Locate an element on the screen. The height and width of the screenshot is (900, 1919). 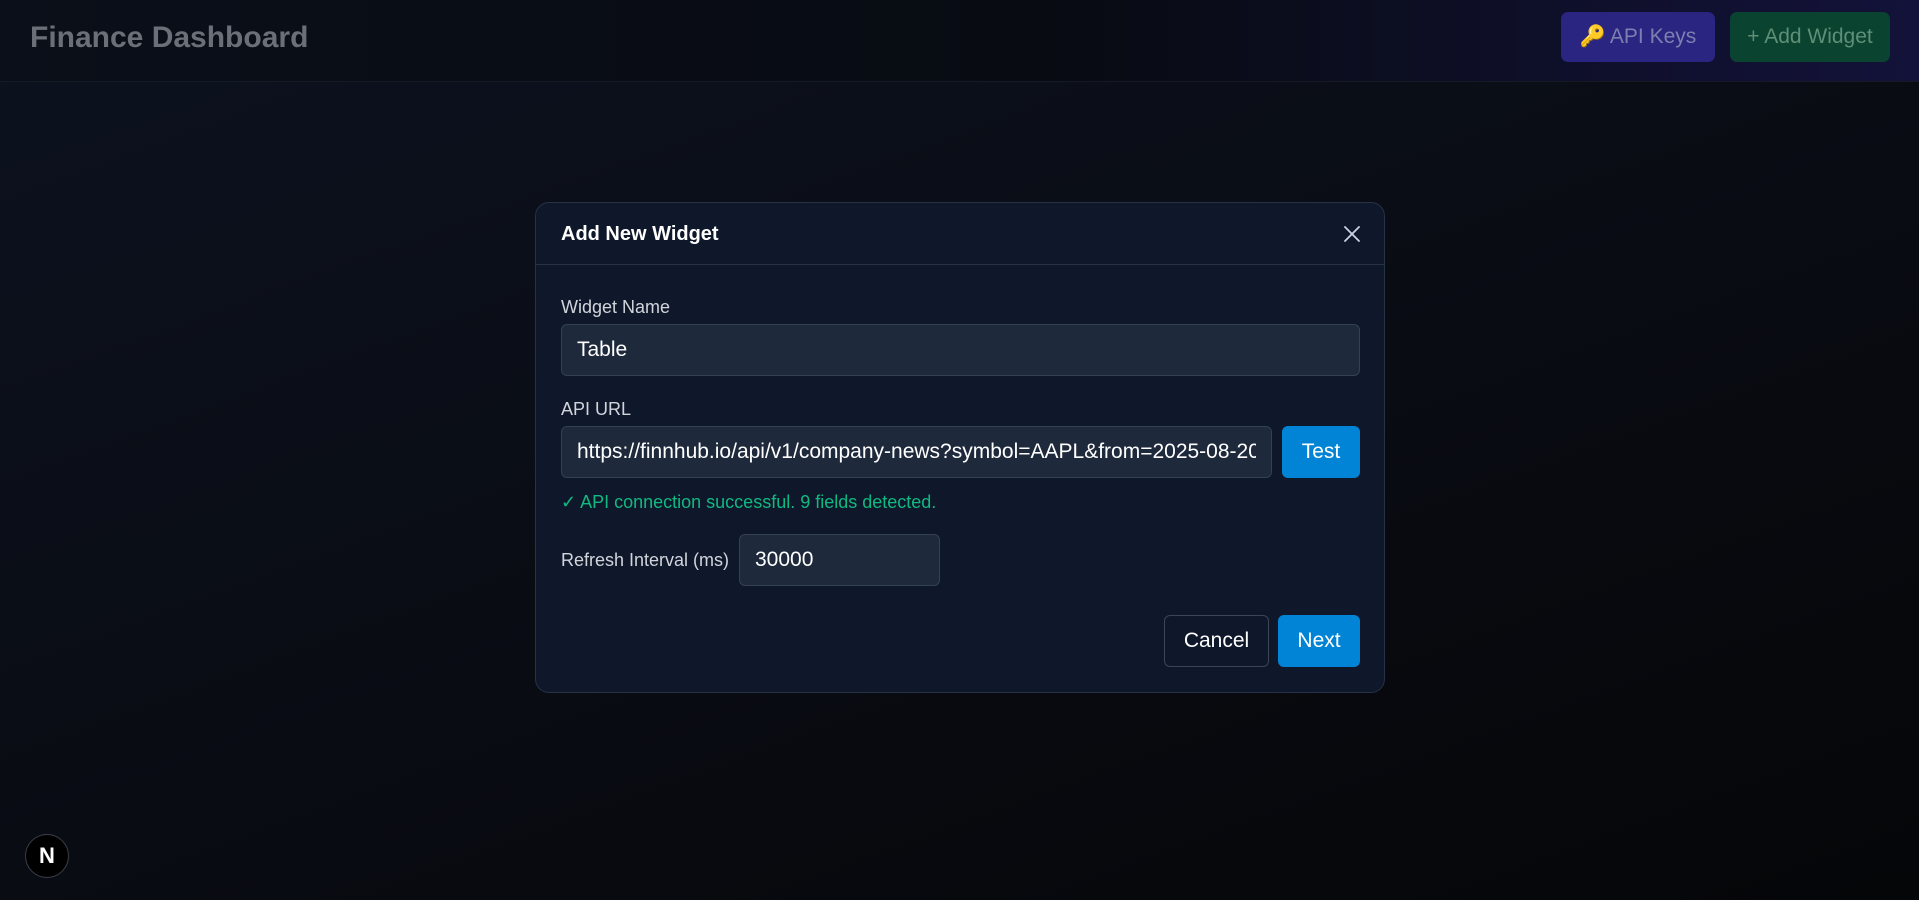
api-url-label: API URL is located at coordinates (596, 409).